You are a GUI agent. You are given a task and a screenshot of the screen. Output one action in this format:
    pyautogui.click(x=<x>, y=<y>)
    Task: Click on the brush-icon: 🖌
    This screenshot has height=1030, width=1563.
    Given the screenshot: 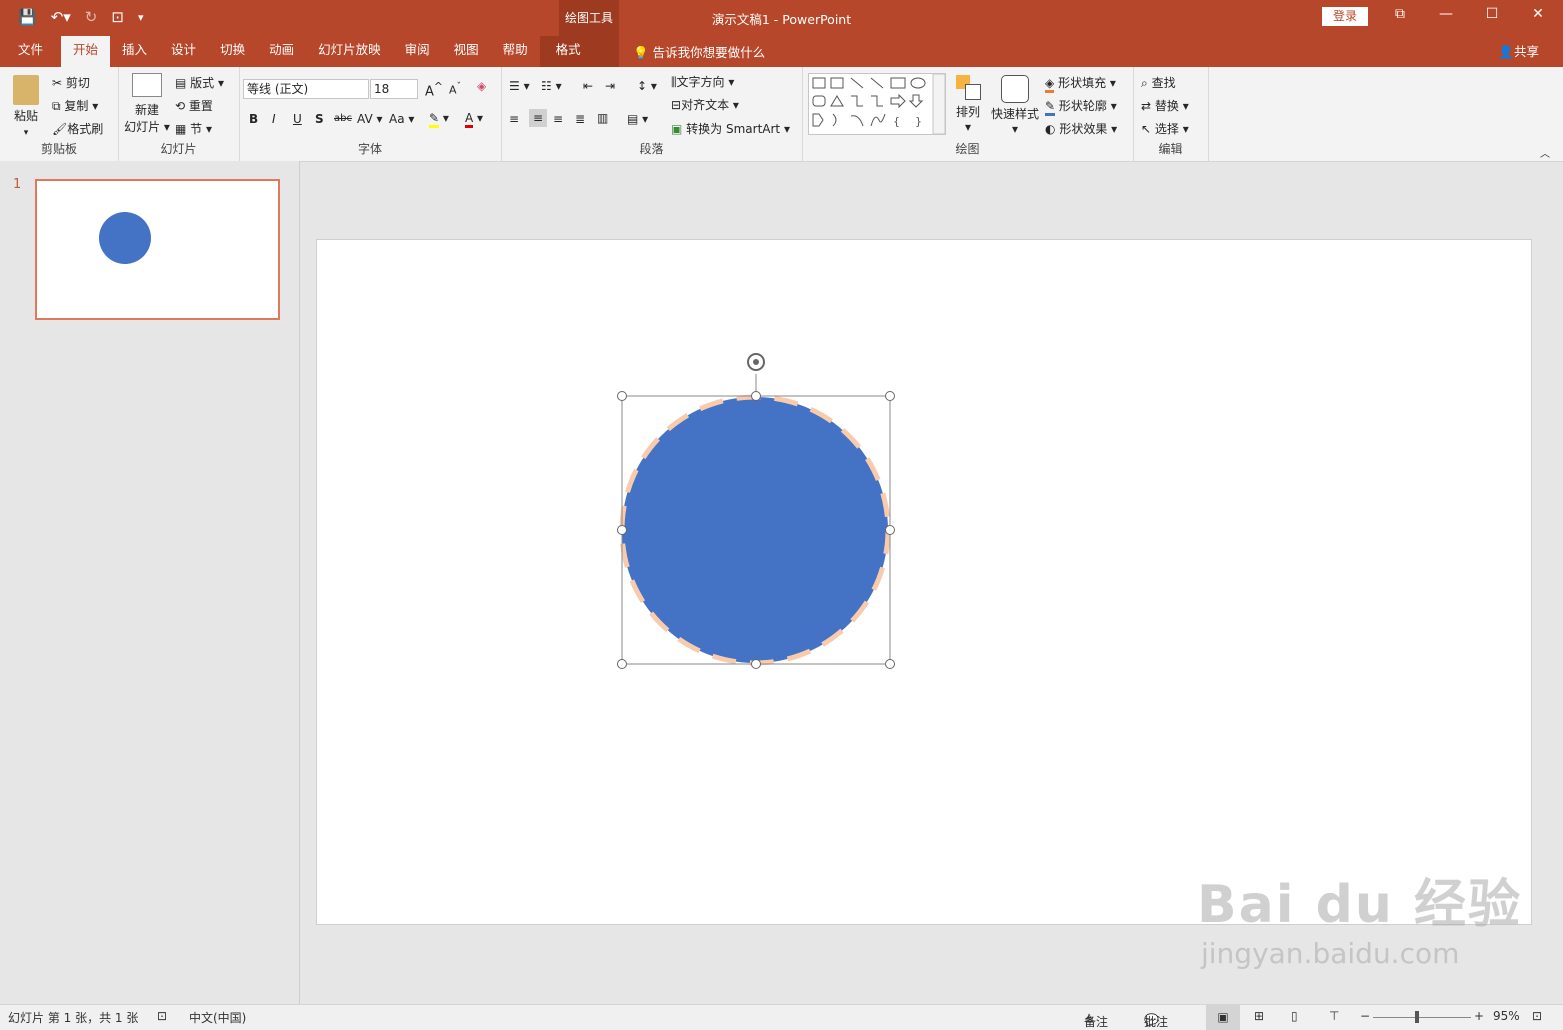 What is the action you would take?
    pyautogui.click(x=60, y=129)
    